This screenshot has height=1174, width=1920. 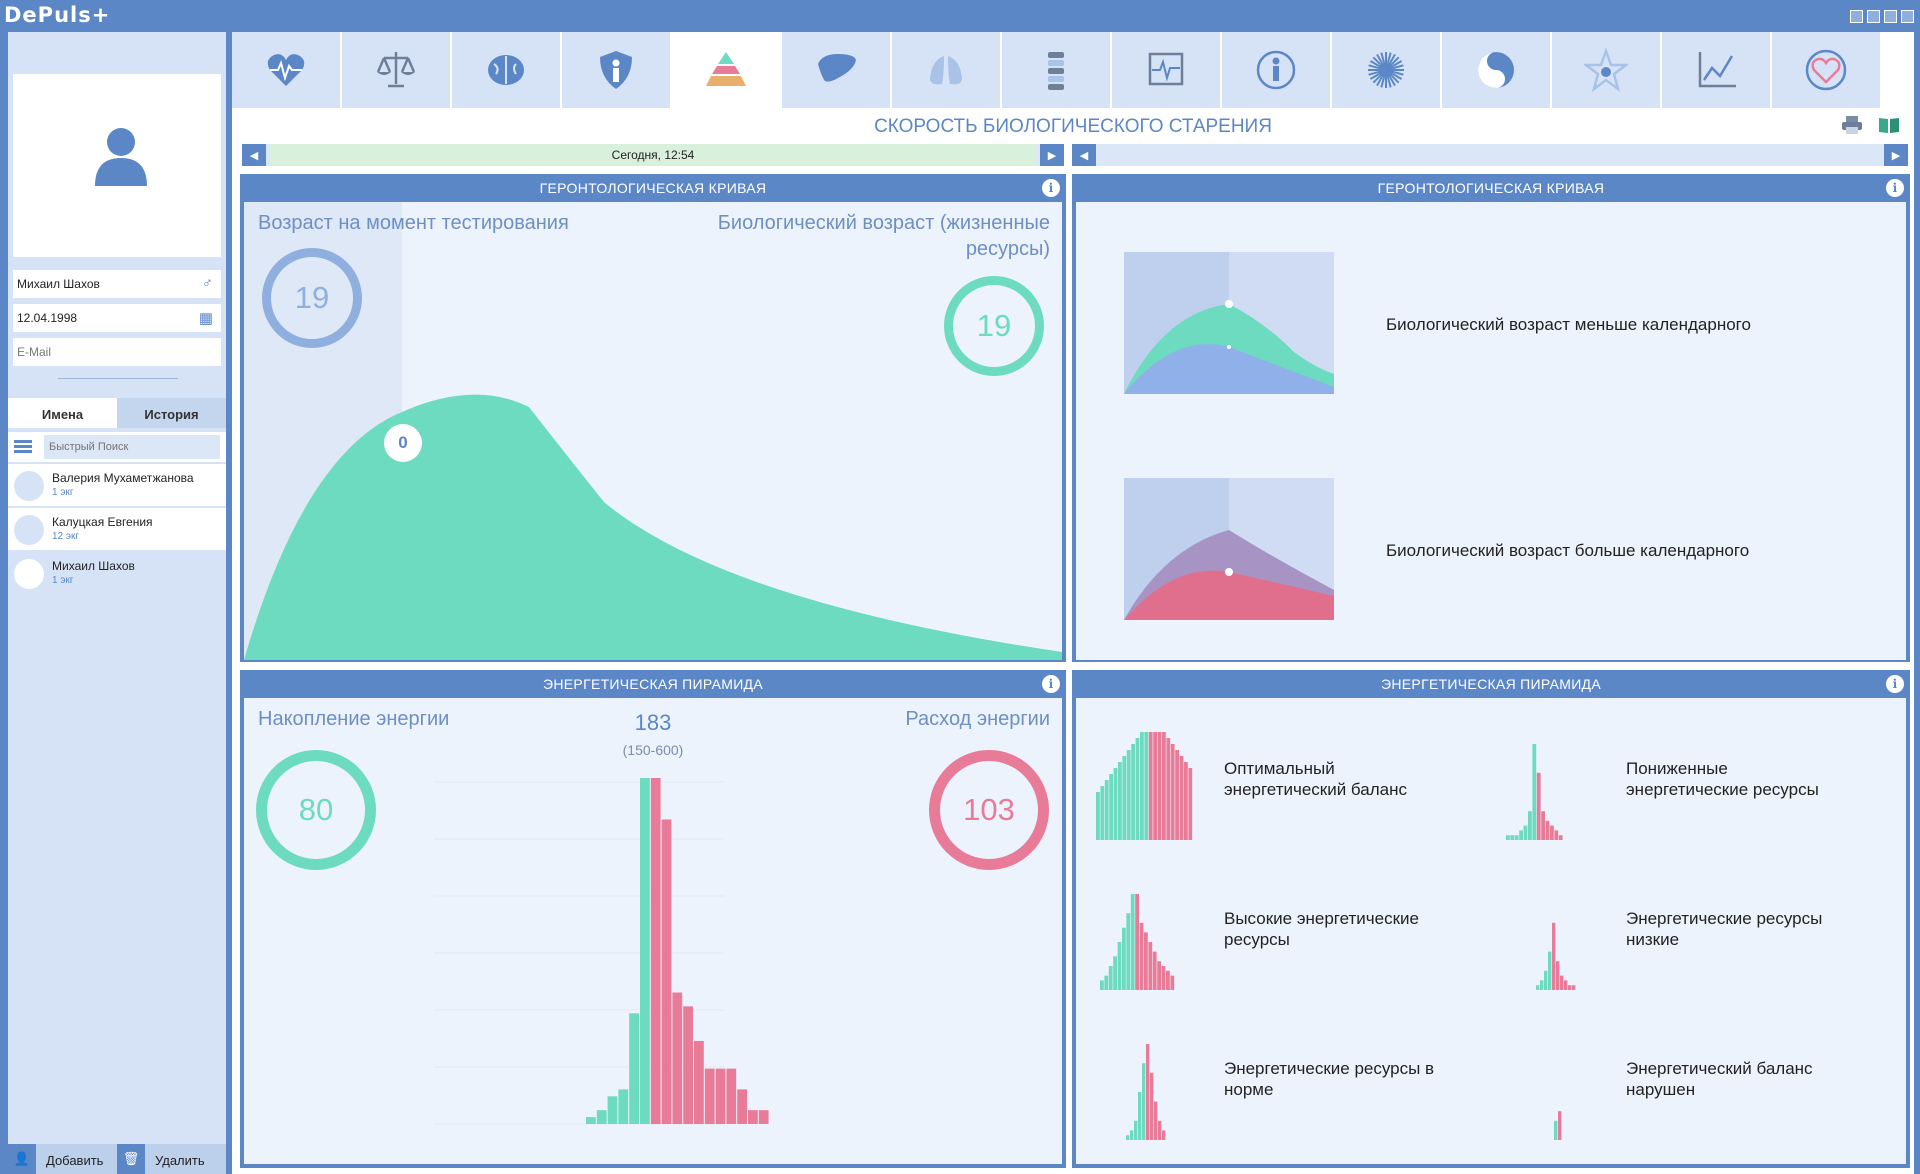 What do you see at coordinates (1871, 125) in the screenshot?
I see `title-actions` at bounding box center [1871, 125].